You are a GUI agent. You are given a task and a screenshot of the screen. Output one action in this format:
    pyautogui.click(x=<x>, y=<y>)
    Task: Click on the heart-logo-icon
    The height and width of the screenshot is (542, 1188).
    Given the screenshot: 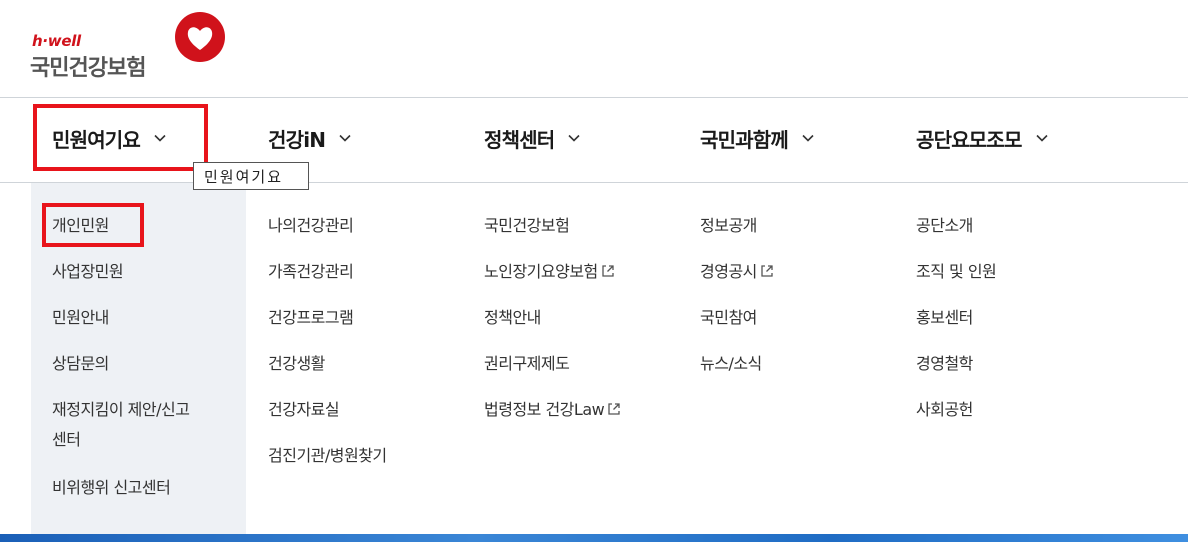 What is the action you would take?
    pyautogui.click(x=200, y=37)
    